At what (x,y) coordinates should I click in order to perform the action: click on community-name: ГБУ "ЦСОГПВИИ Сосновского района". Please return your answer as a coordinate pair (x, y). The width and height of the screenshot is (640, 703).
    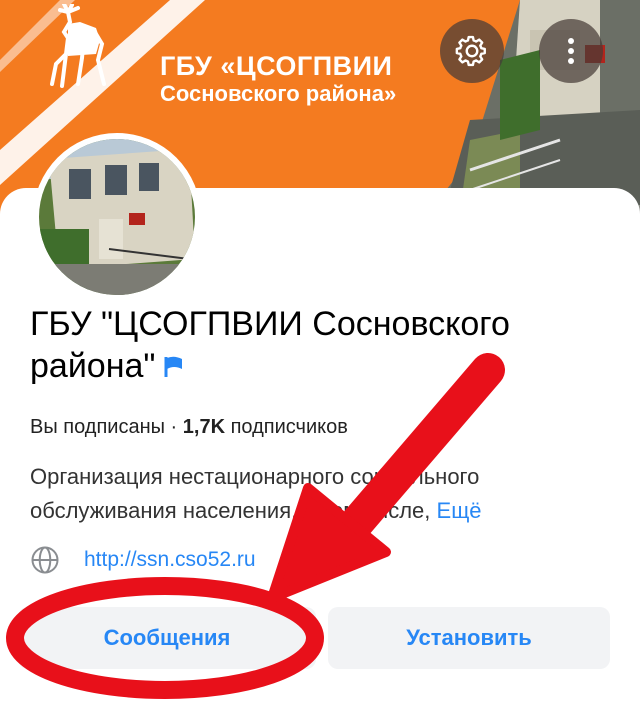
    Looking at the image, I should click on (325, 346).